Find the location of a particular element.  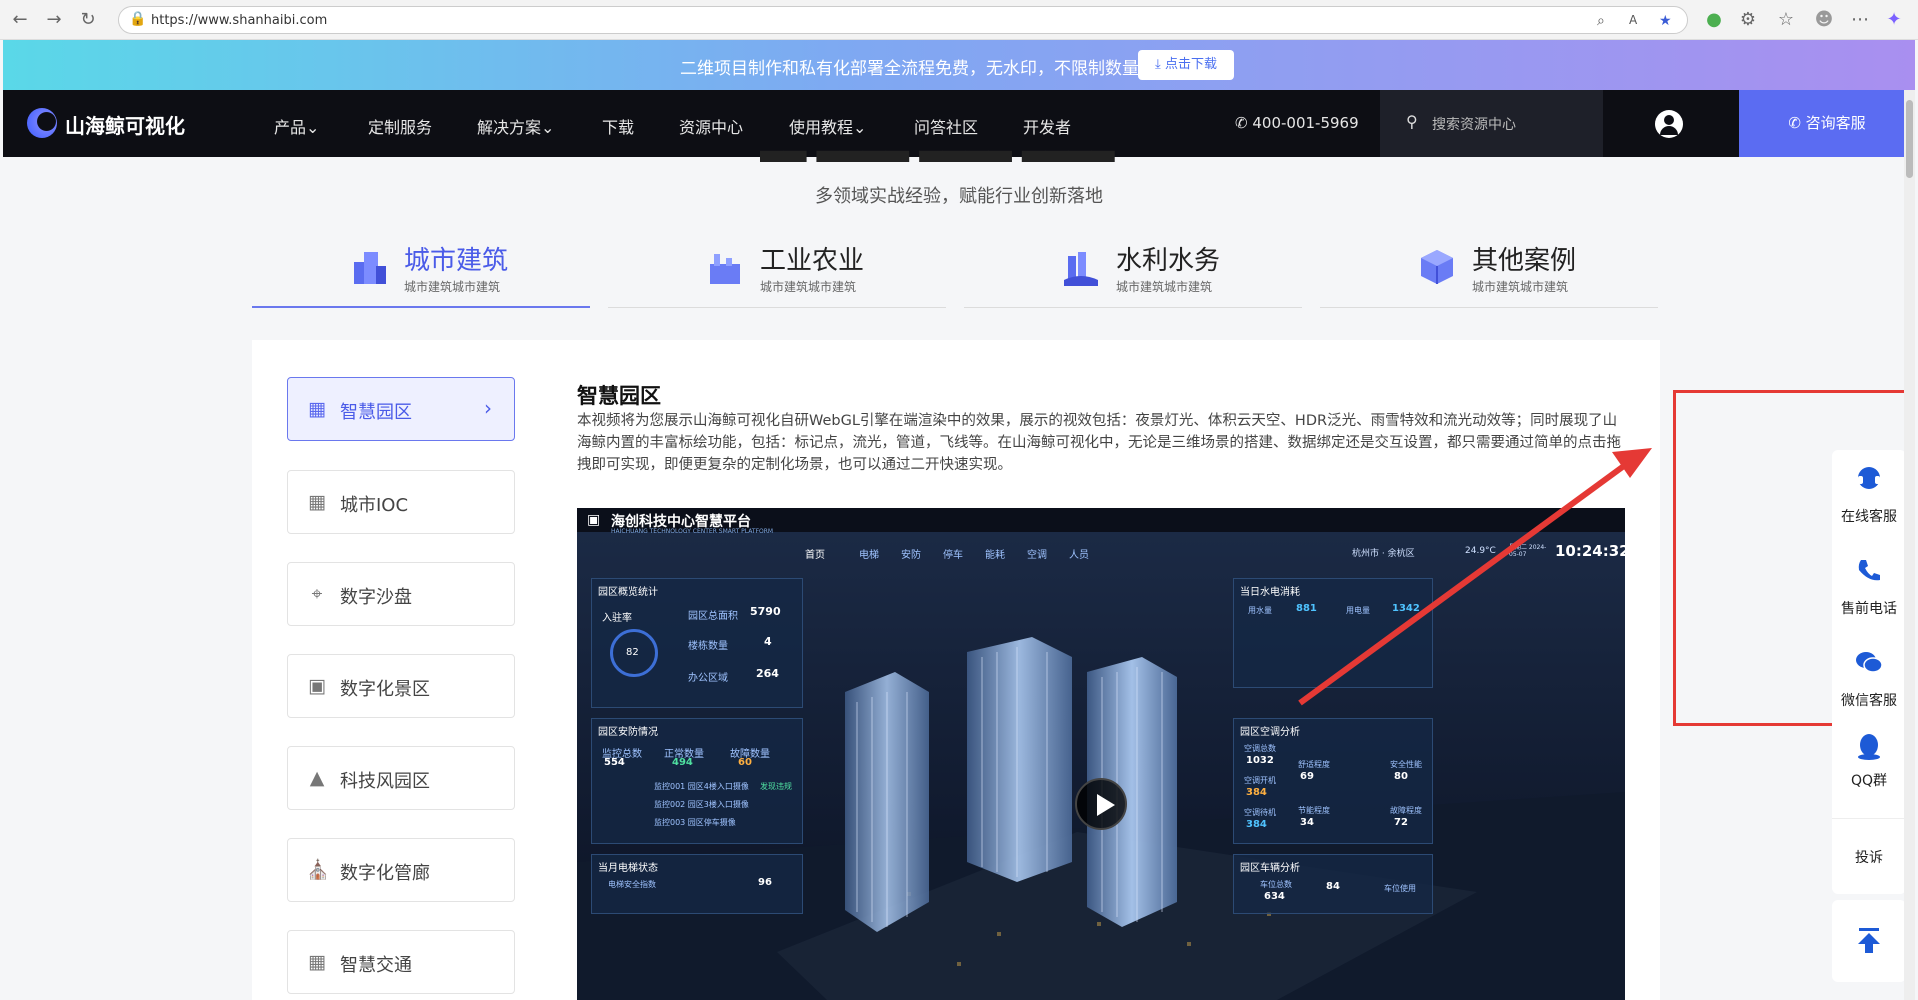

back-to-top-icon is located at coordinates (1869, 940).